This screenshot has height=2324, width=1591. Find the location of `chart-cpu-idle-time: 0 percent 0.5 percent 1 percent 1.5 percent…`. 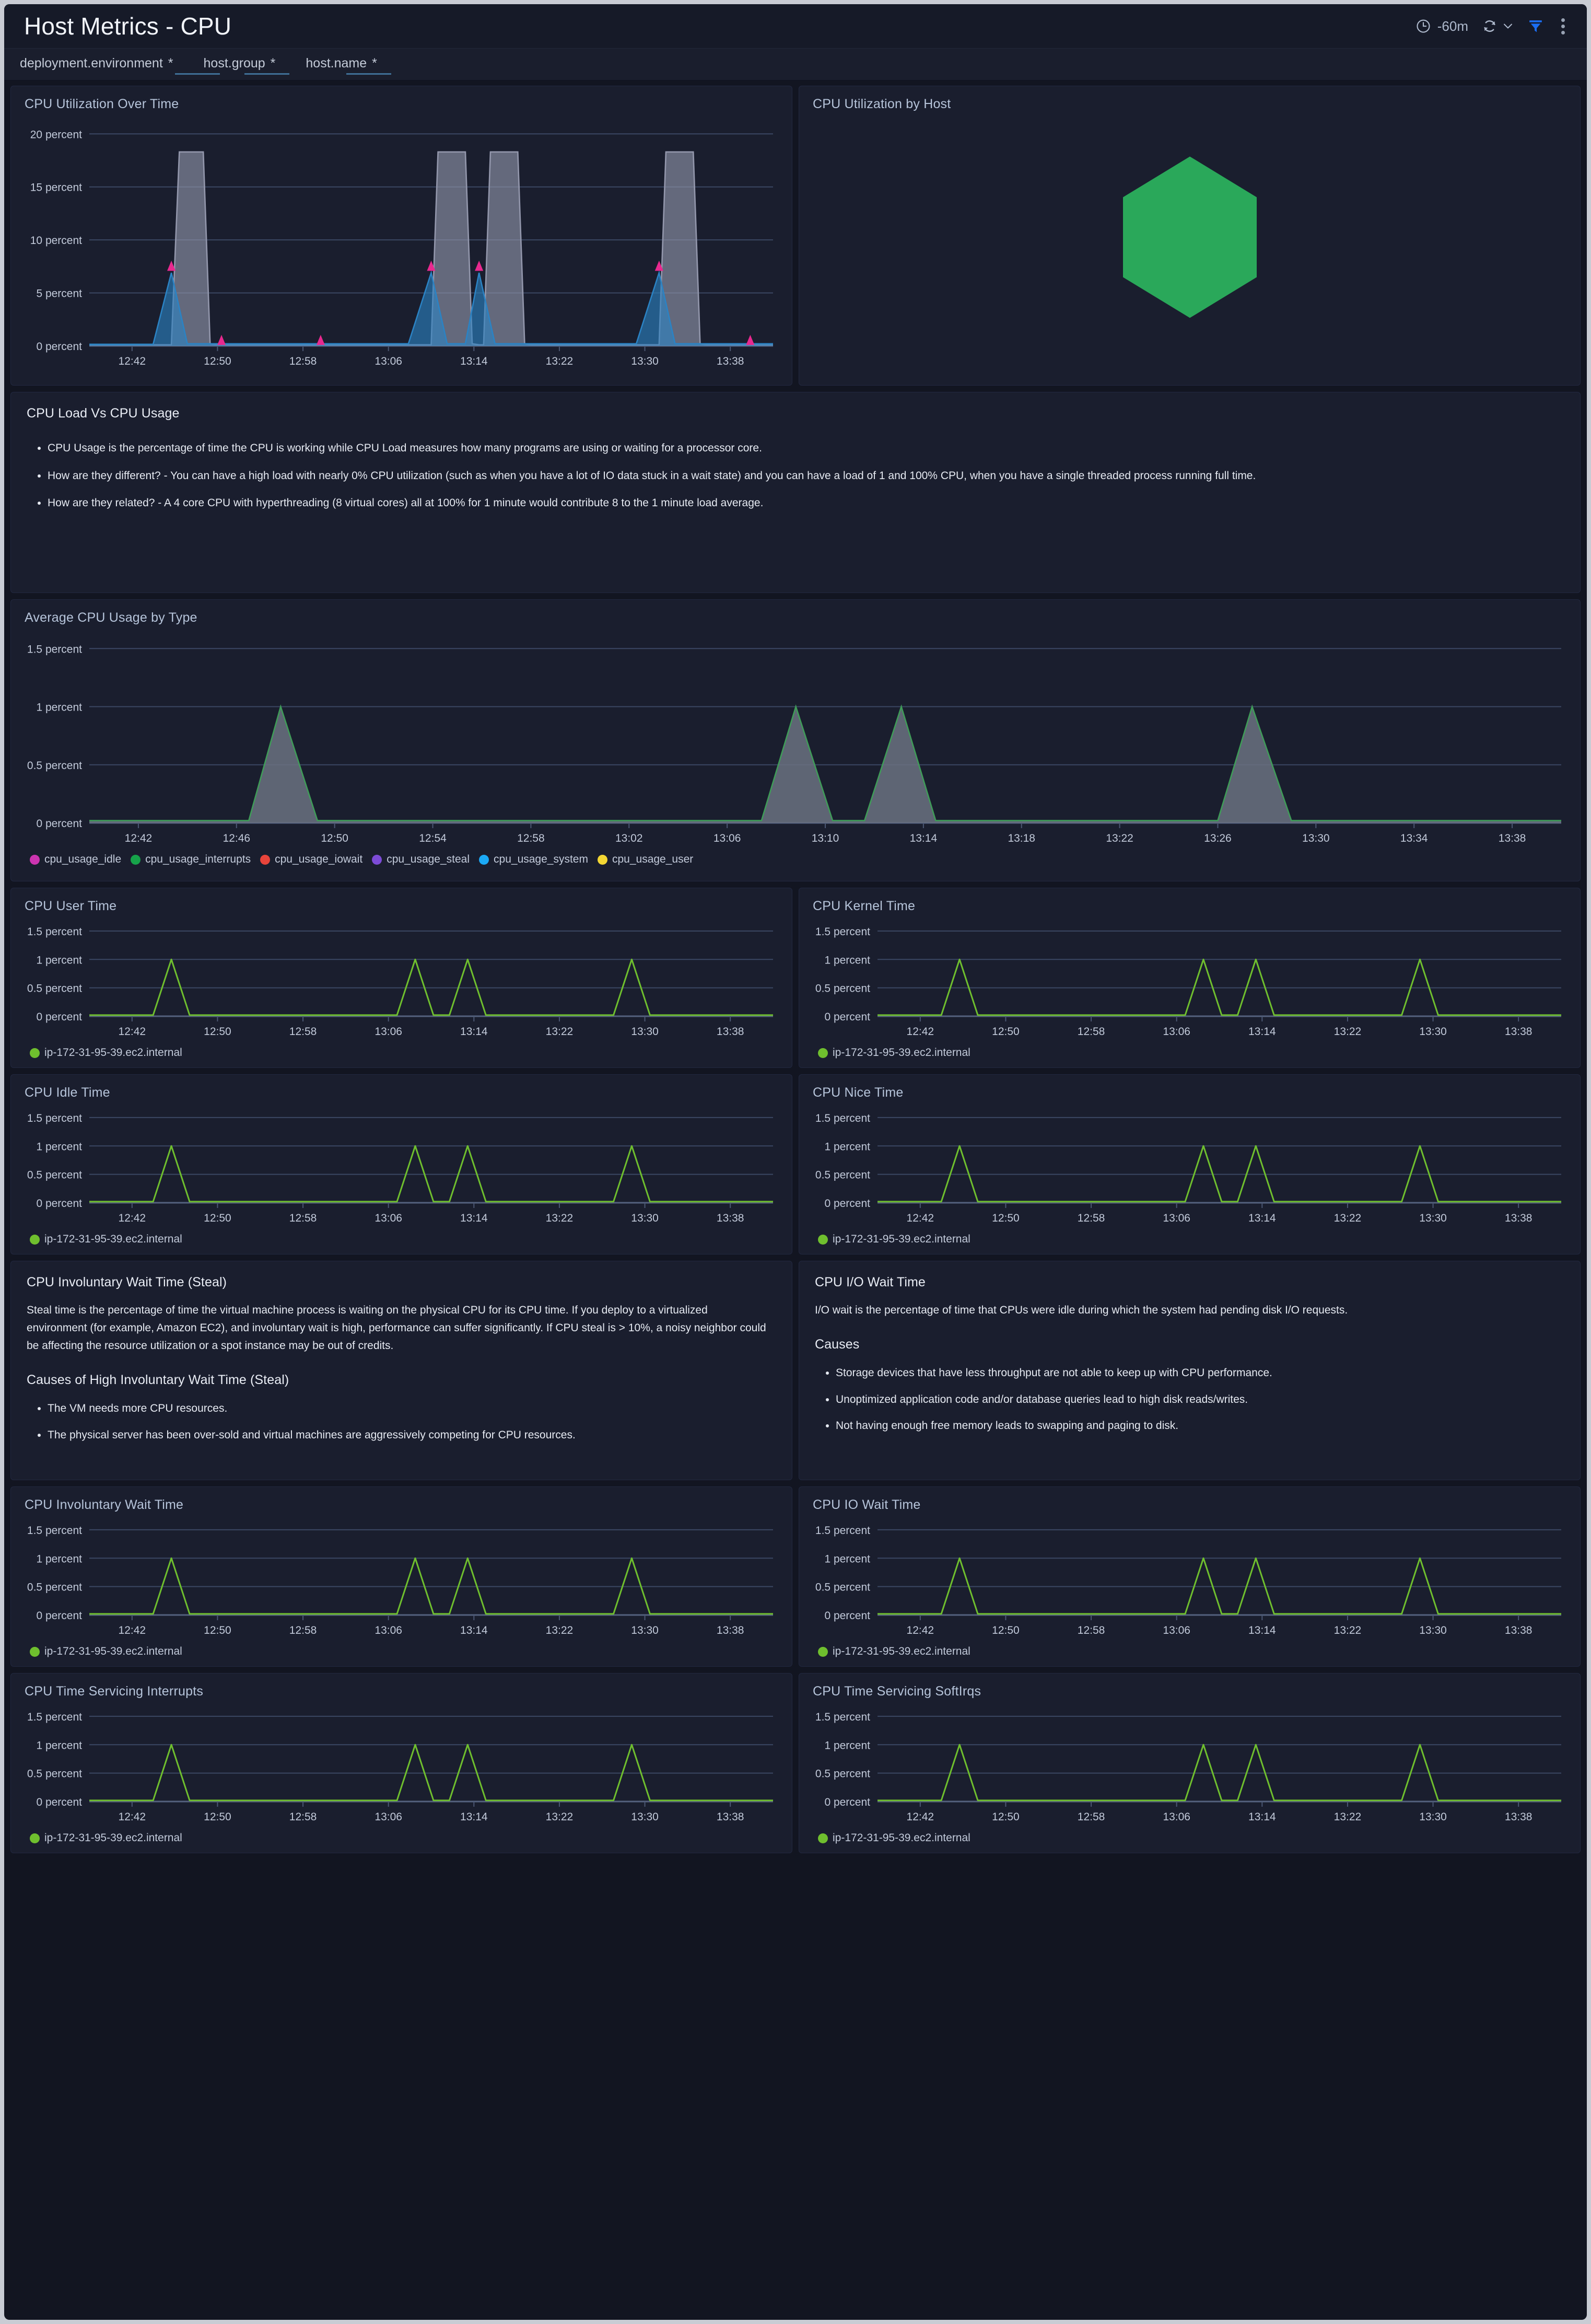

chart-cpu-idle-time: 0 percent 0.5 percent 1 percent 1.5 percent… is located at coordinates (401, 1165).